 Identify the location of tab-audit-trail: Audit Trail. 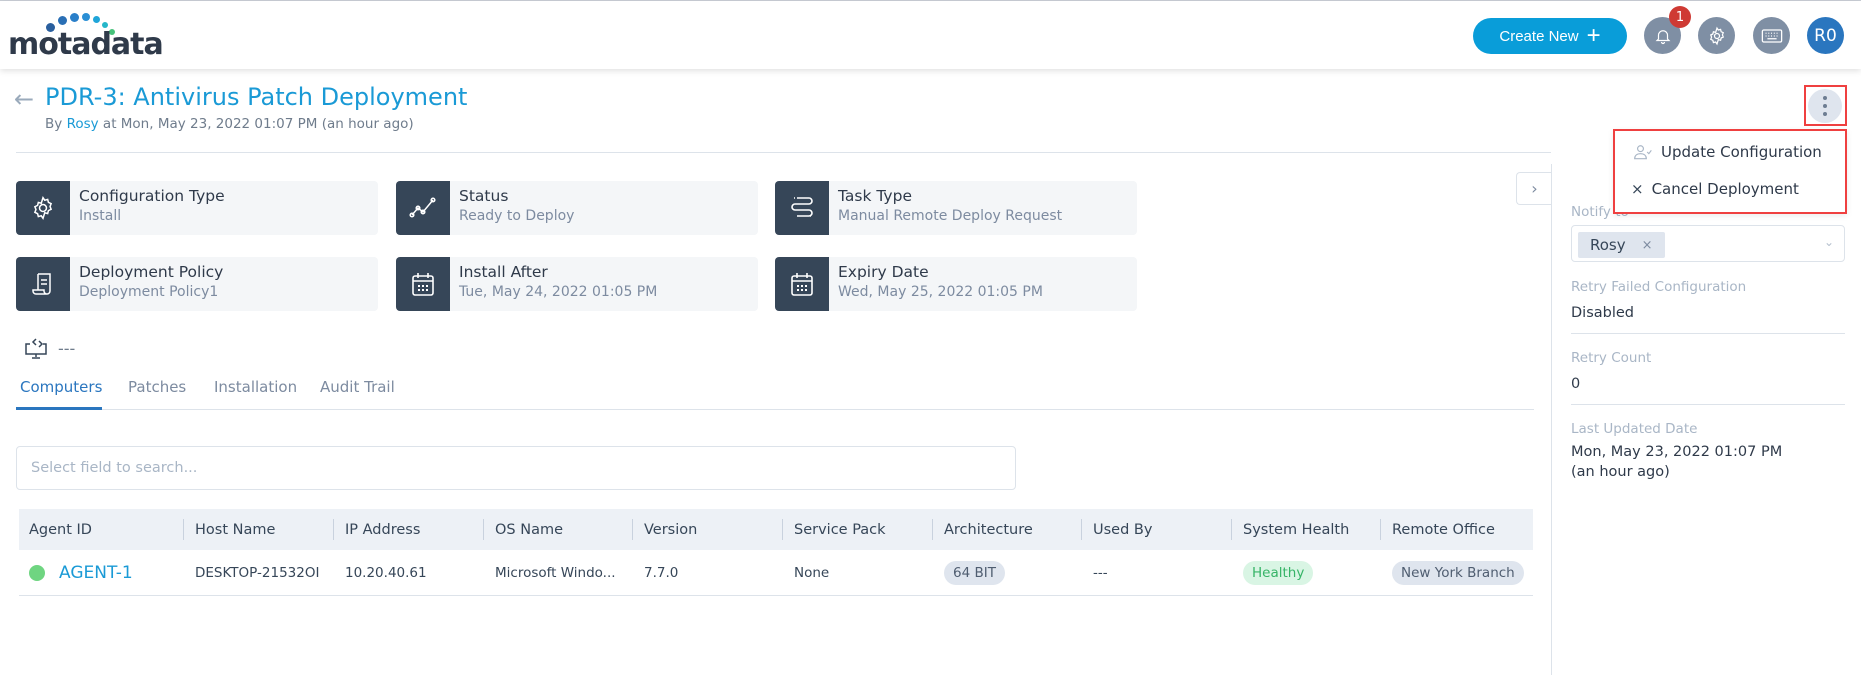
(357, 387).